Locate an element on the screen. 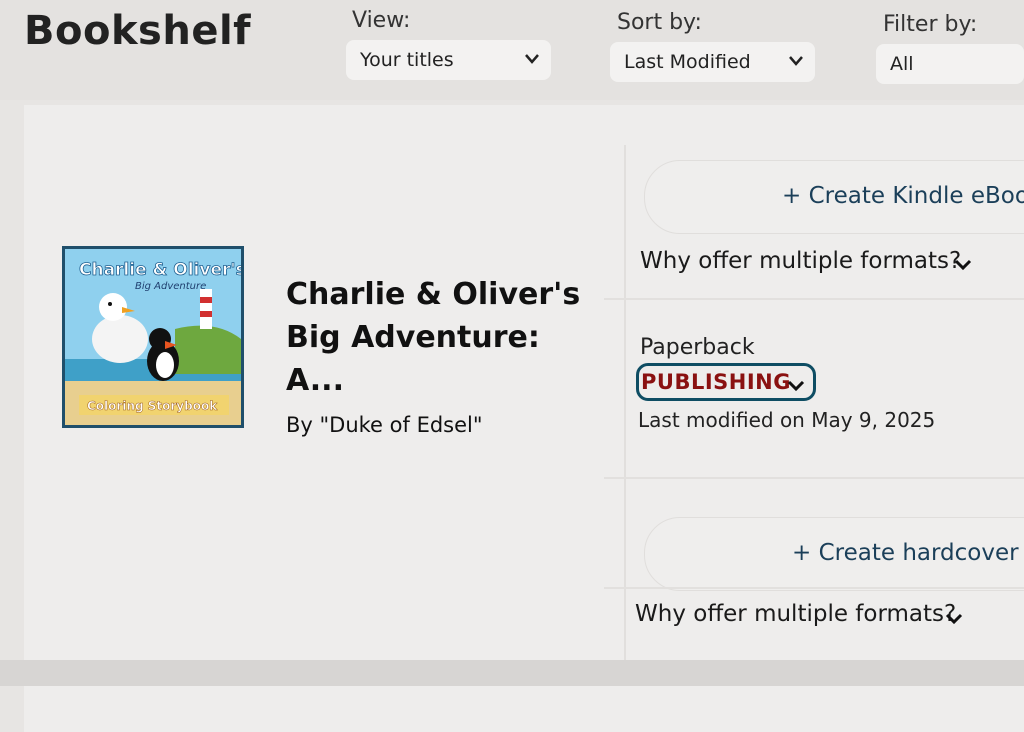  view-label: View: is located at coordinates (381, 20).